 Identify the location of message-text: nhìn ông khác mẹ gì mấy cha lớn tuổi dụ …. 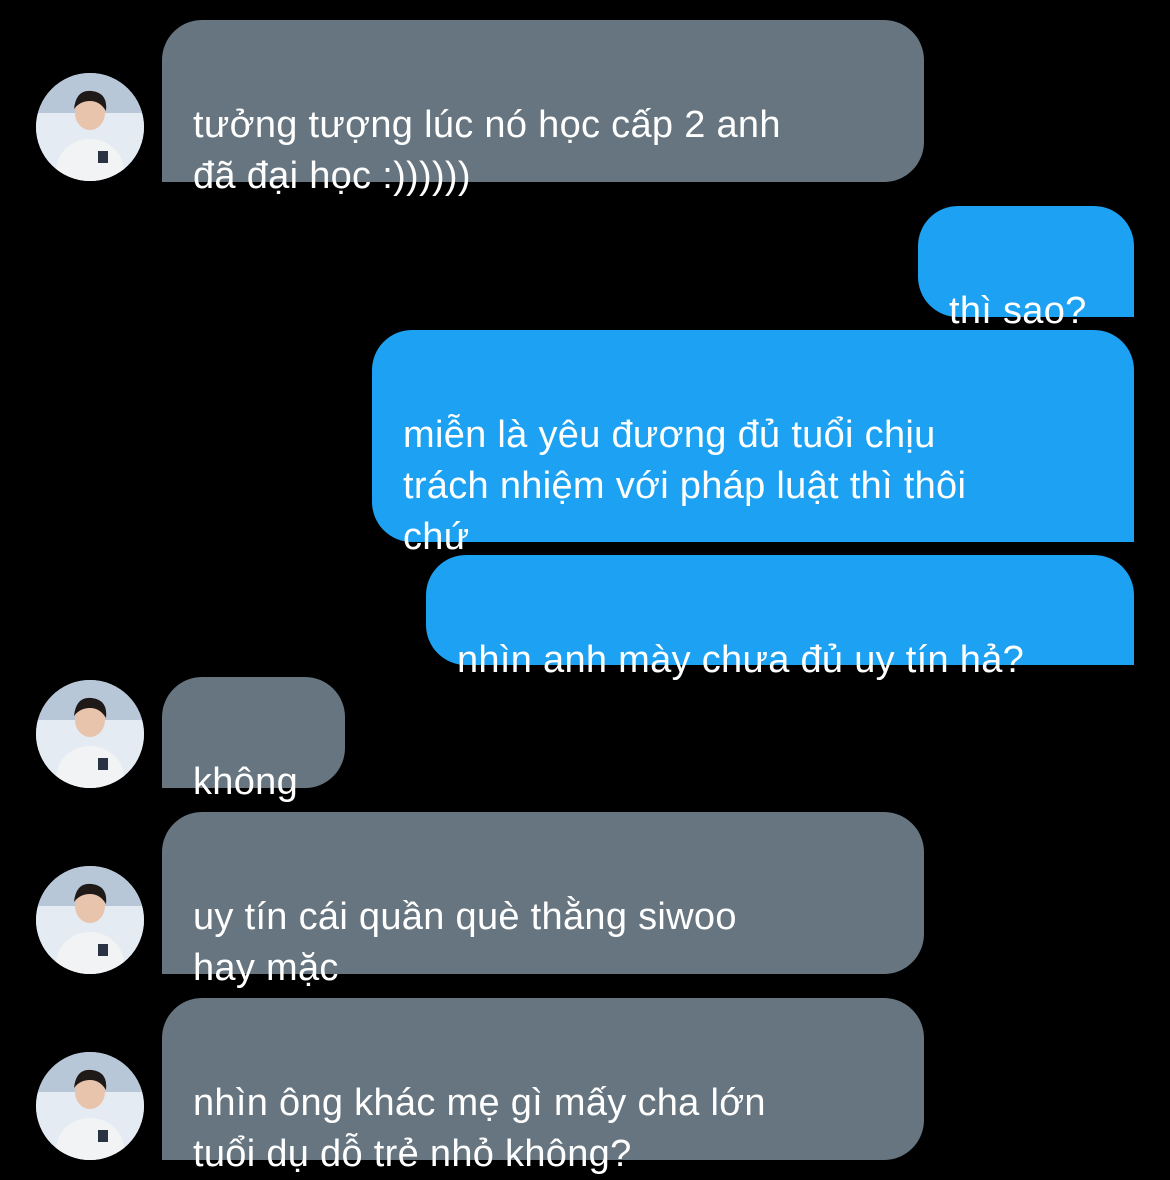
(479, 1128).